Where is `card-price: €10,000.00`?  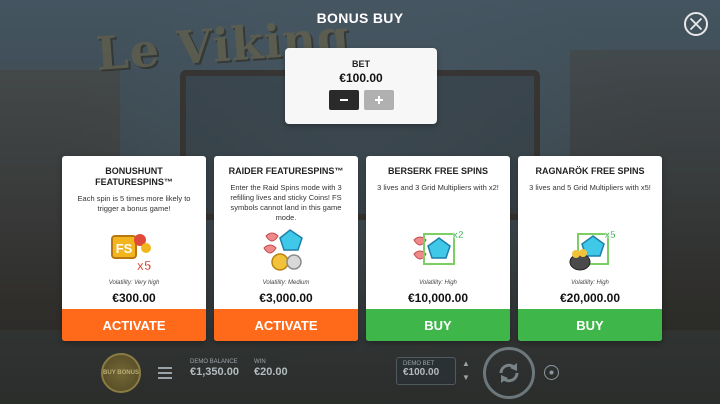
card-price: €10,000.00 is located at coordinates (438, 298).